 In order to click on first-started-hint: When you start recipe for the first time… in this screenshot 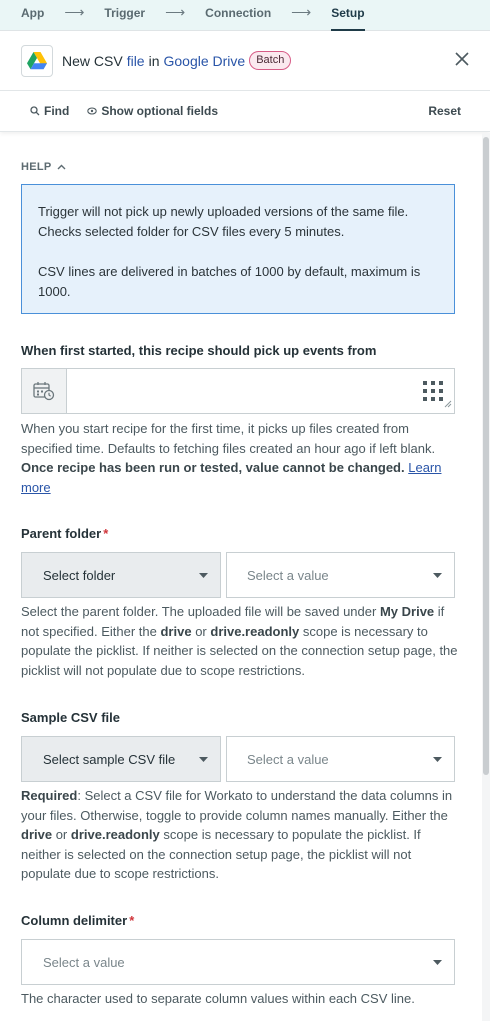, I will do `click(241, 458)`.